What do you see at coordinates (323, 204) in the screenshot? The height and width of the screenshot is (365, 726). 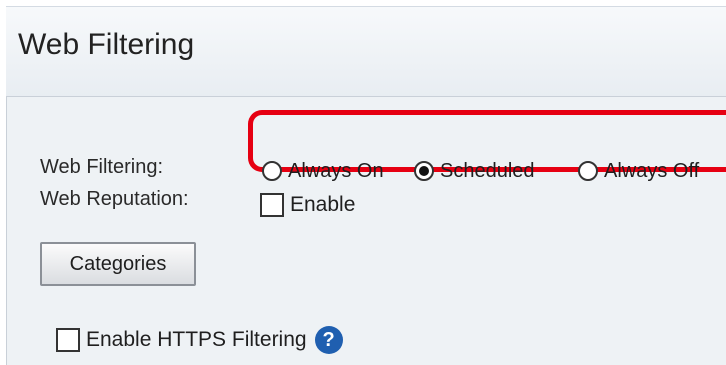 I see `web-reputation-enable-label: Enable` at bounding box center [323, 204].